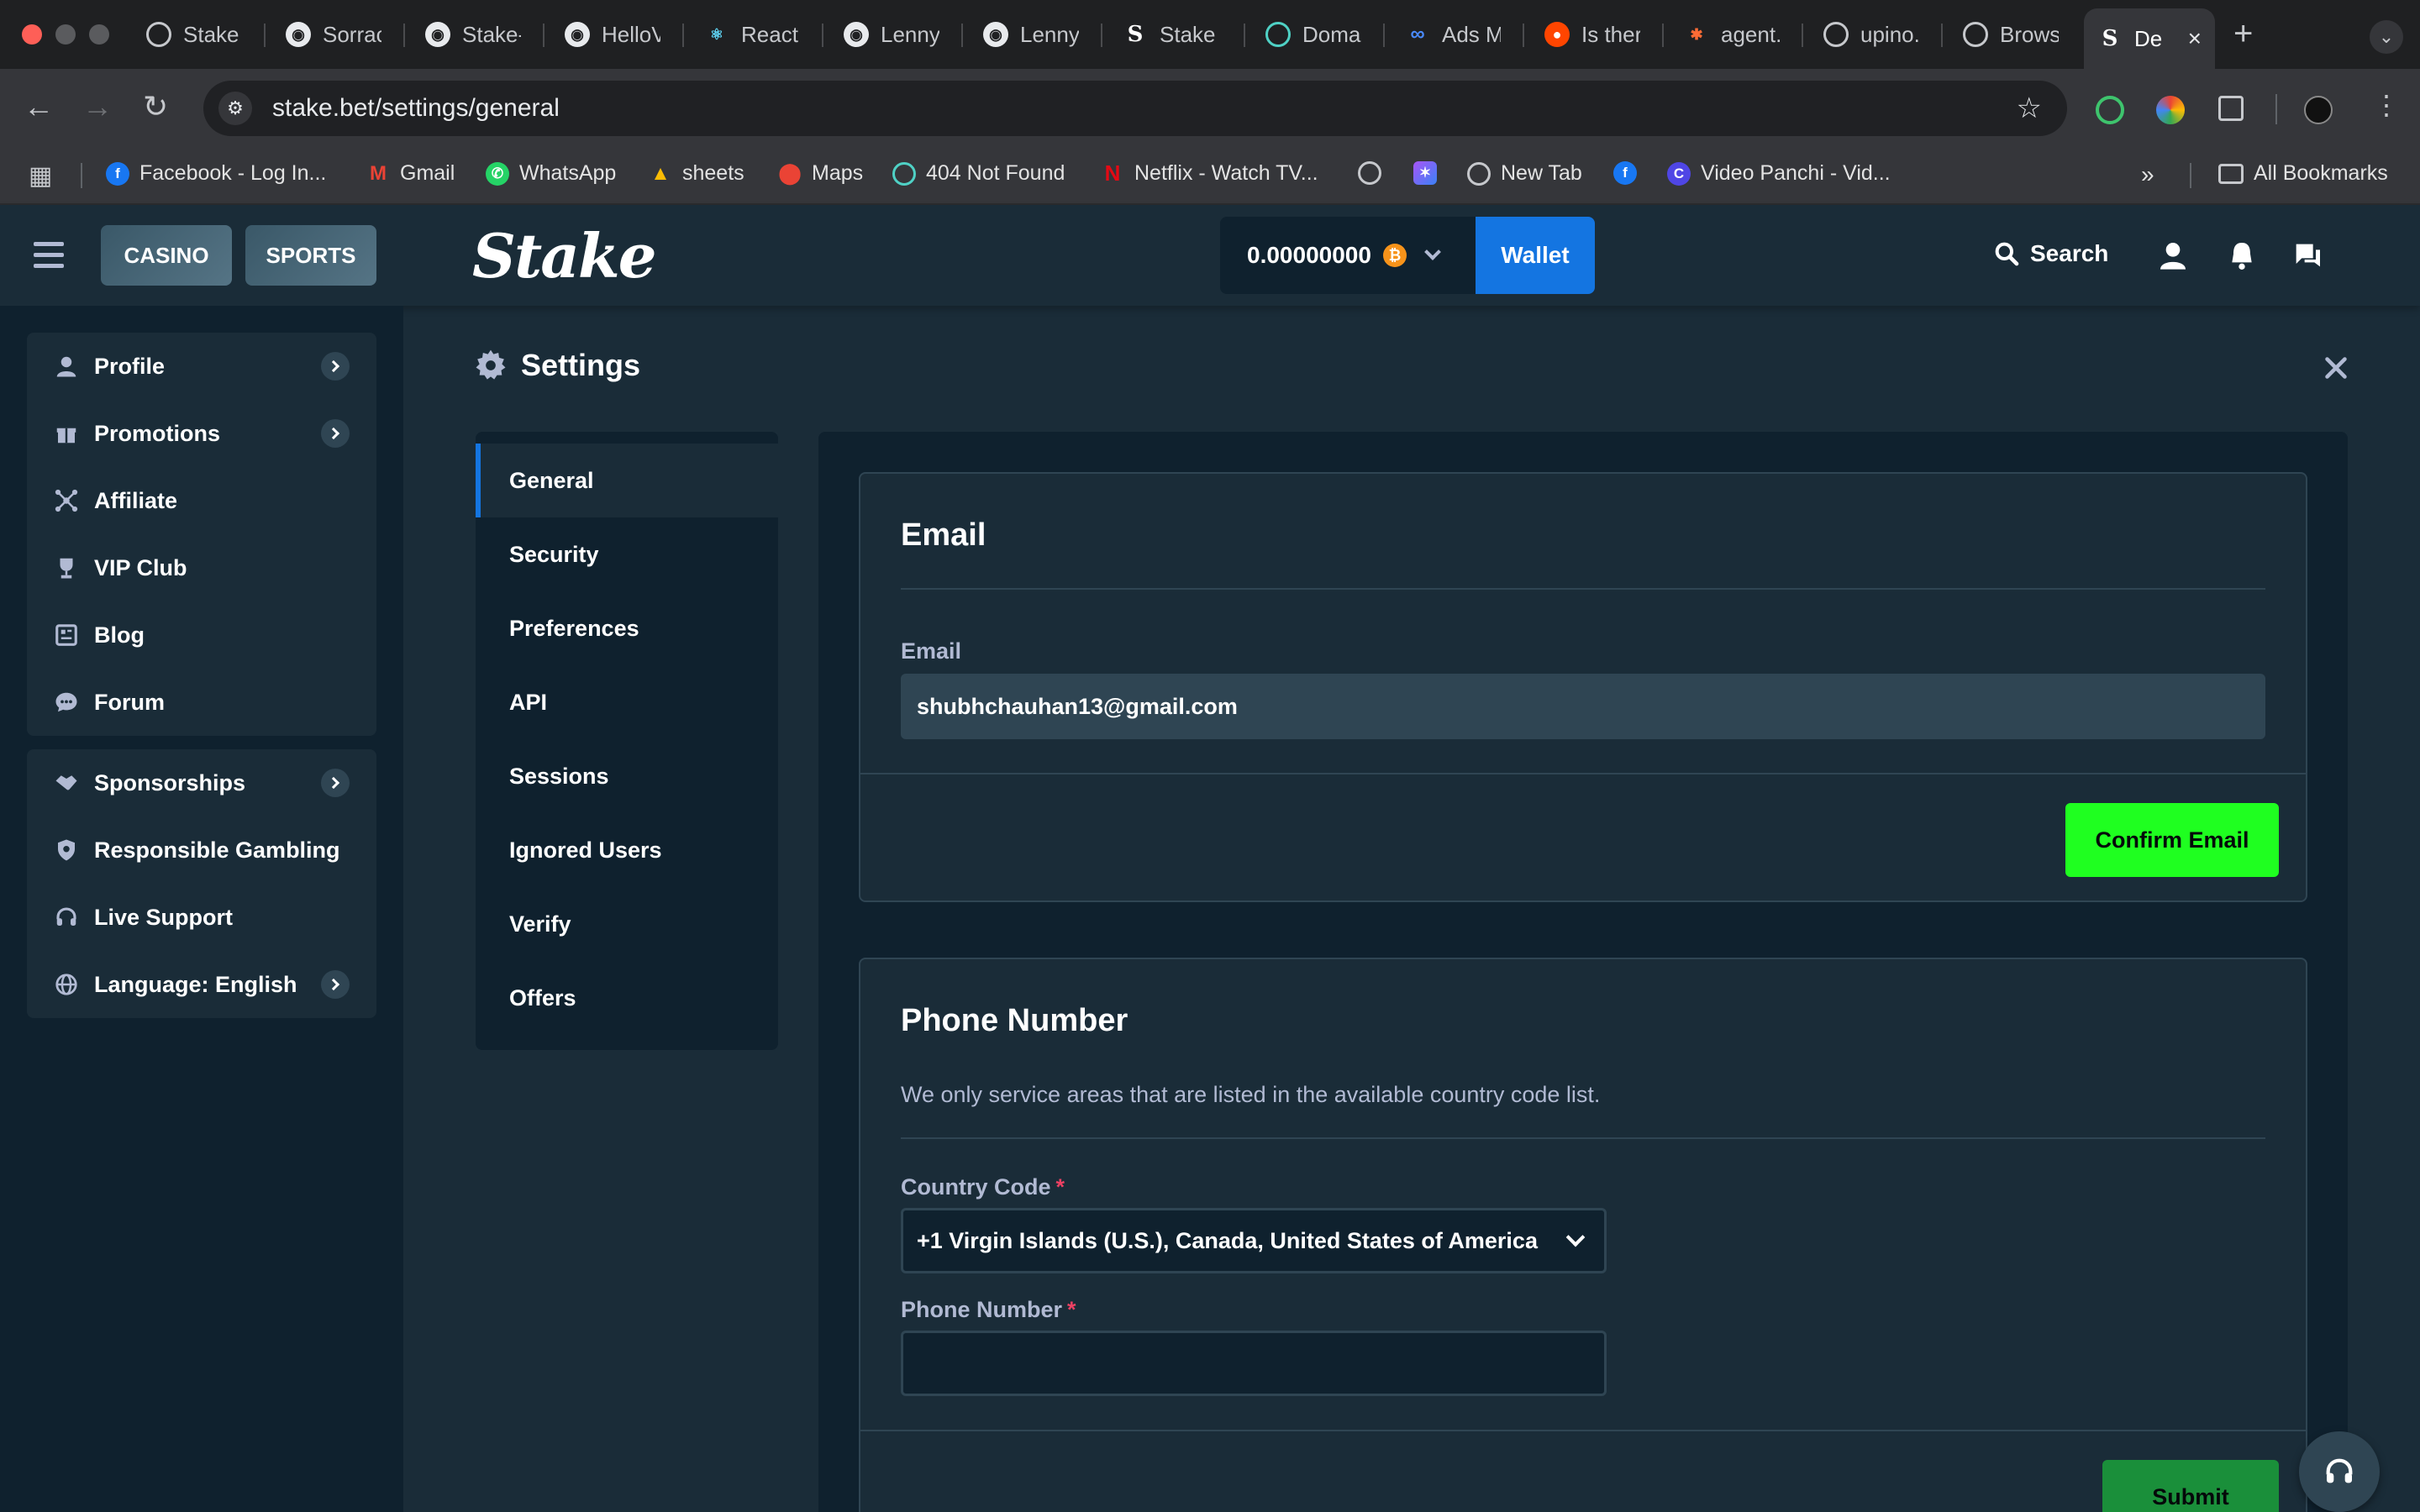 This screenshot has height=1512, width=2420. What do you see at coordinates (696, 173) in the screenshot?
I see `bookmark-item: ▲ sheets` at bounding box center [696, 173].